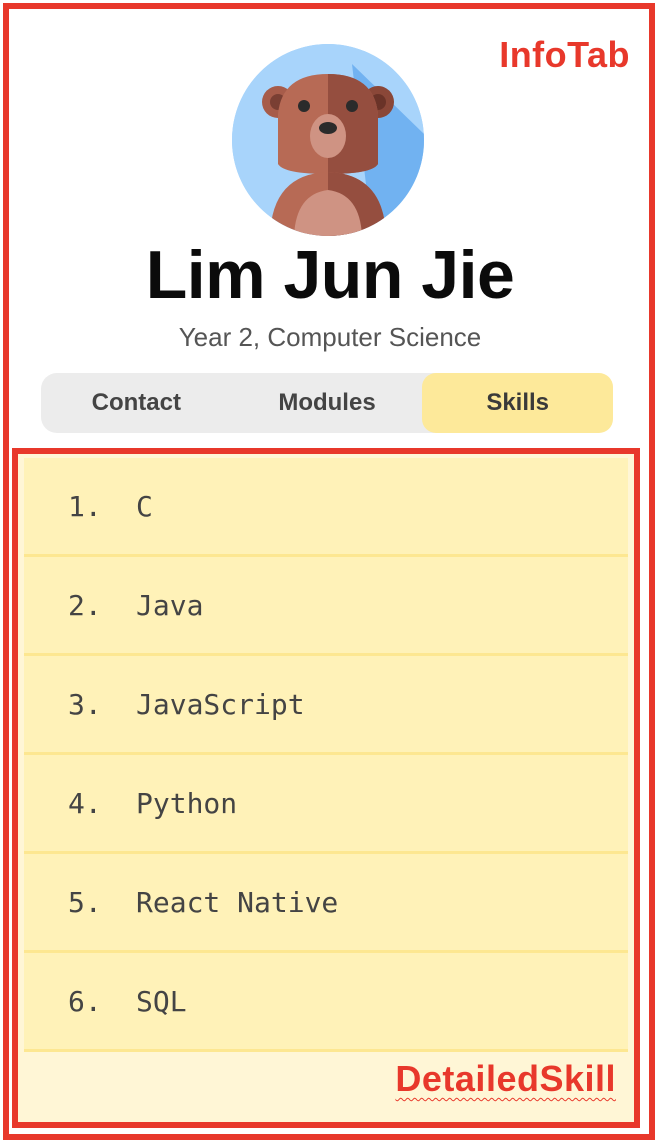 Image resolution: width=660 pixels, height=1144 pixels. What do you see at coordinates (85, 902) in the screenshot?
I see `skill-number: 5.` at bounding box center [85, 902].